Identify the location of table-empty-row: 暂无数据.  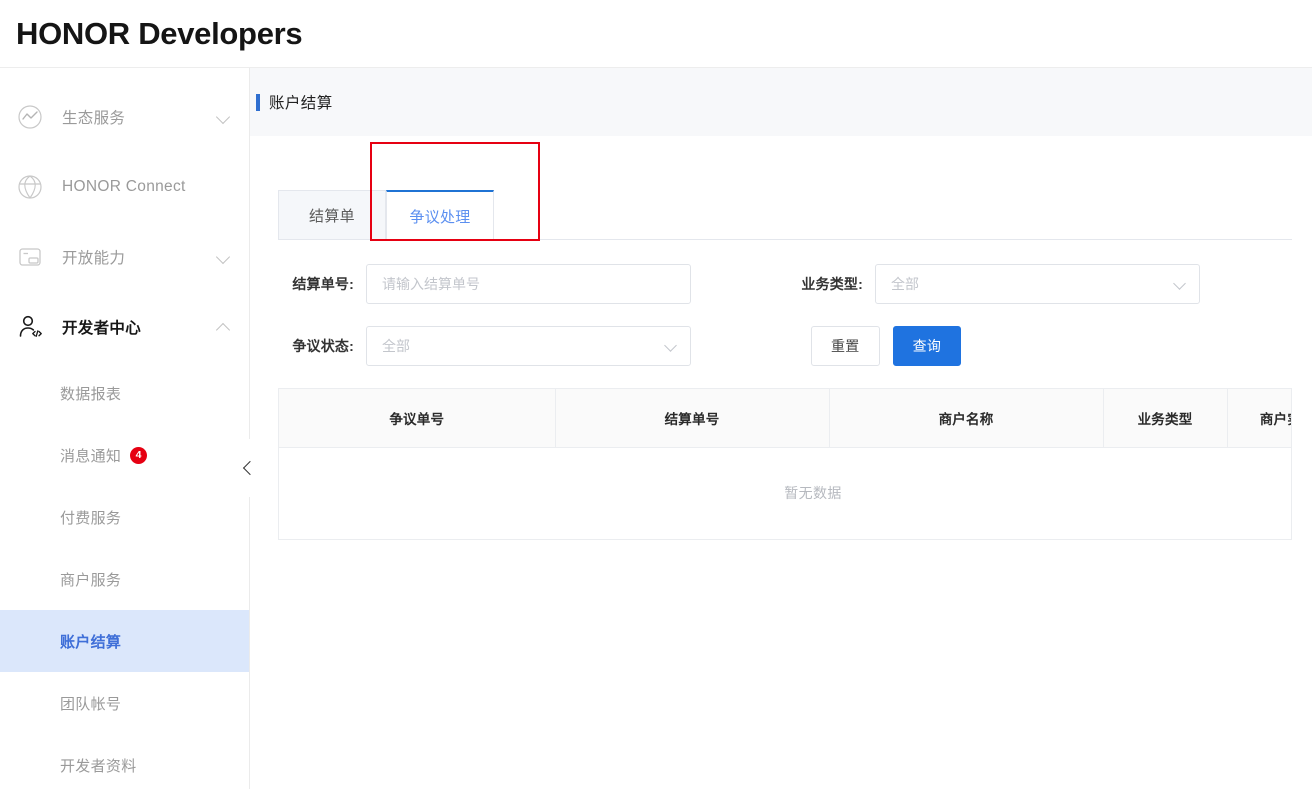
(785, 493).